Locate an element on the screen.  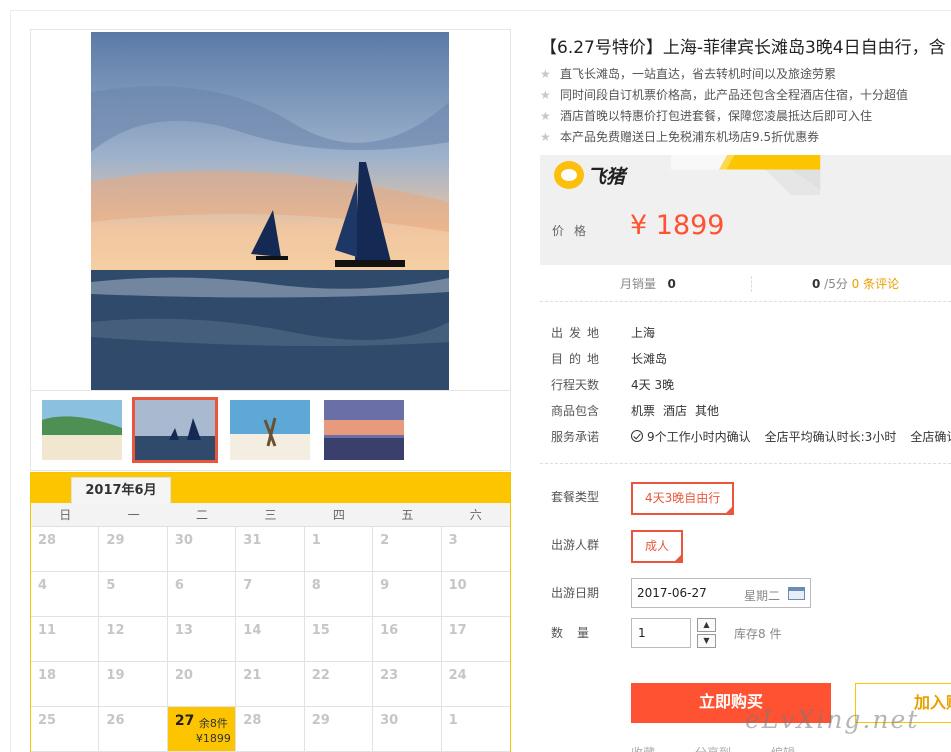
quantity-increase-button: ▲ is located at coordinates (706, 625).